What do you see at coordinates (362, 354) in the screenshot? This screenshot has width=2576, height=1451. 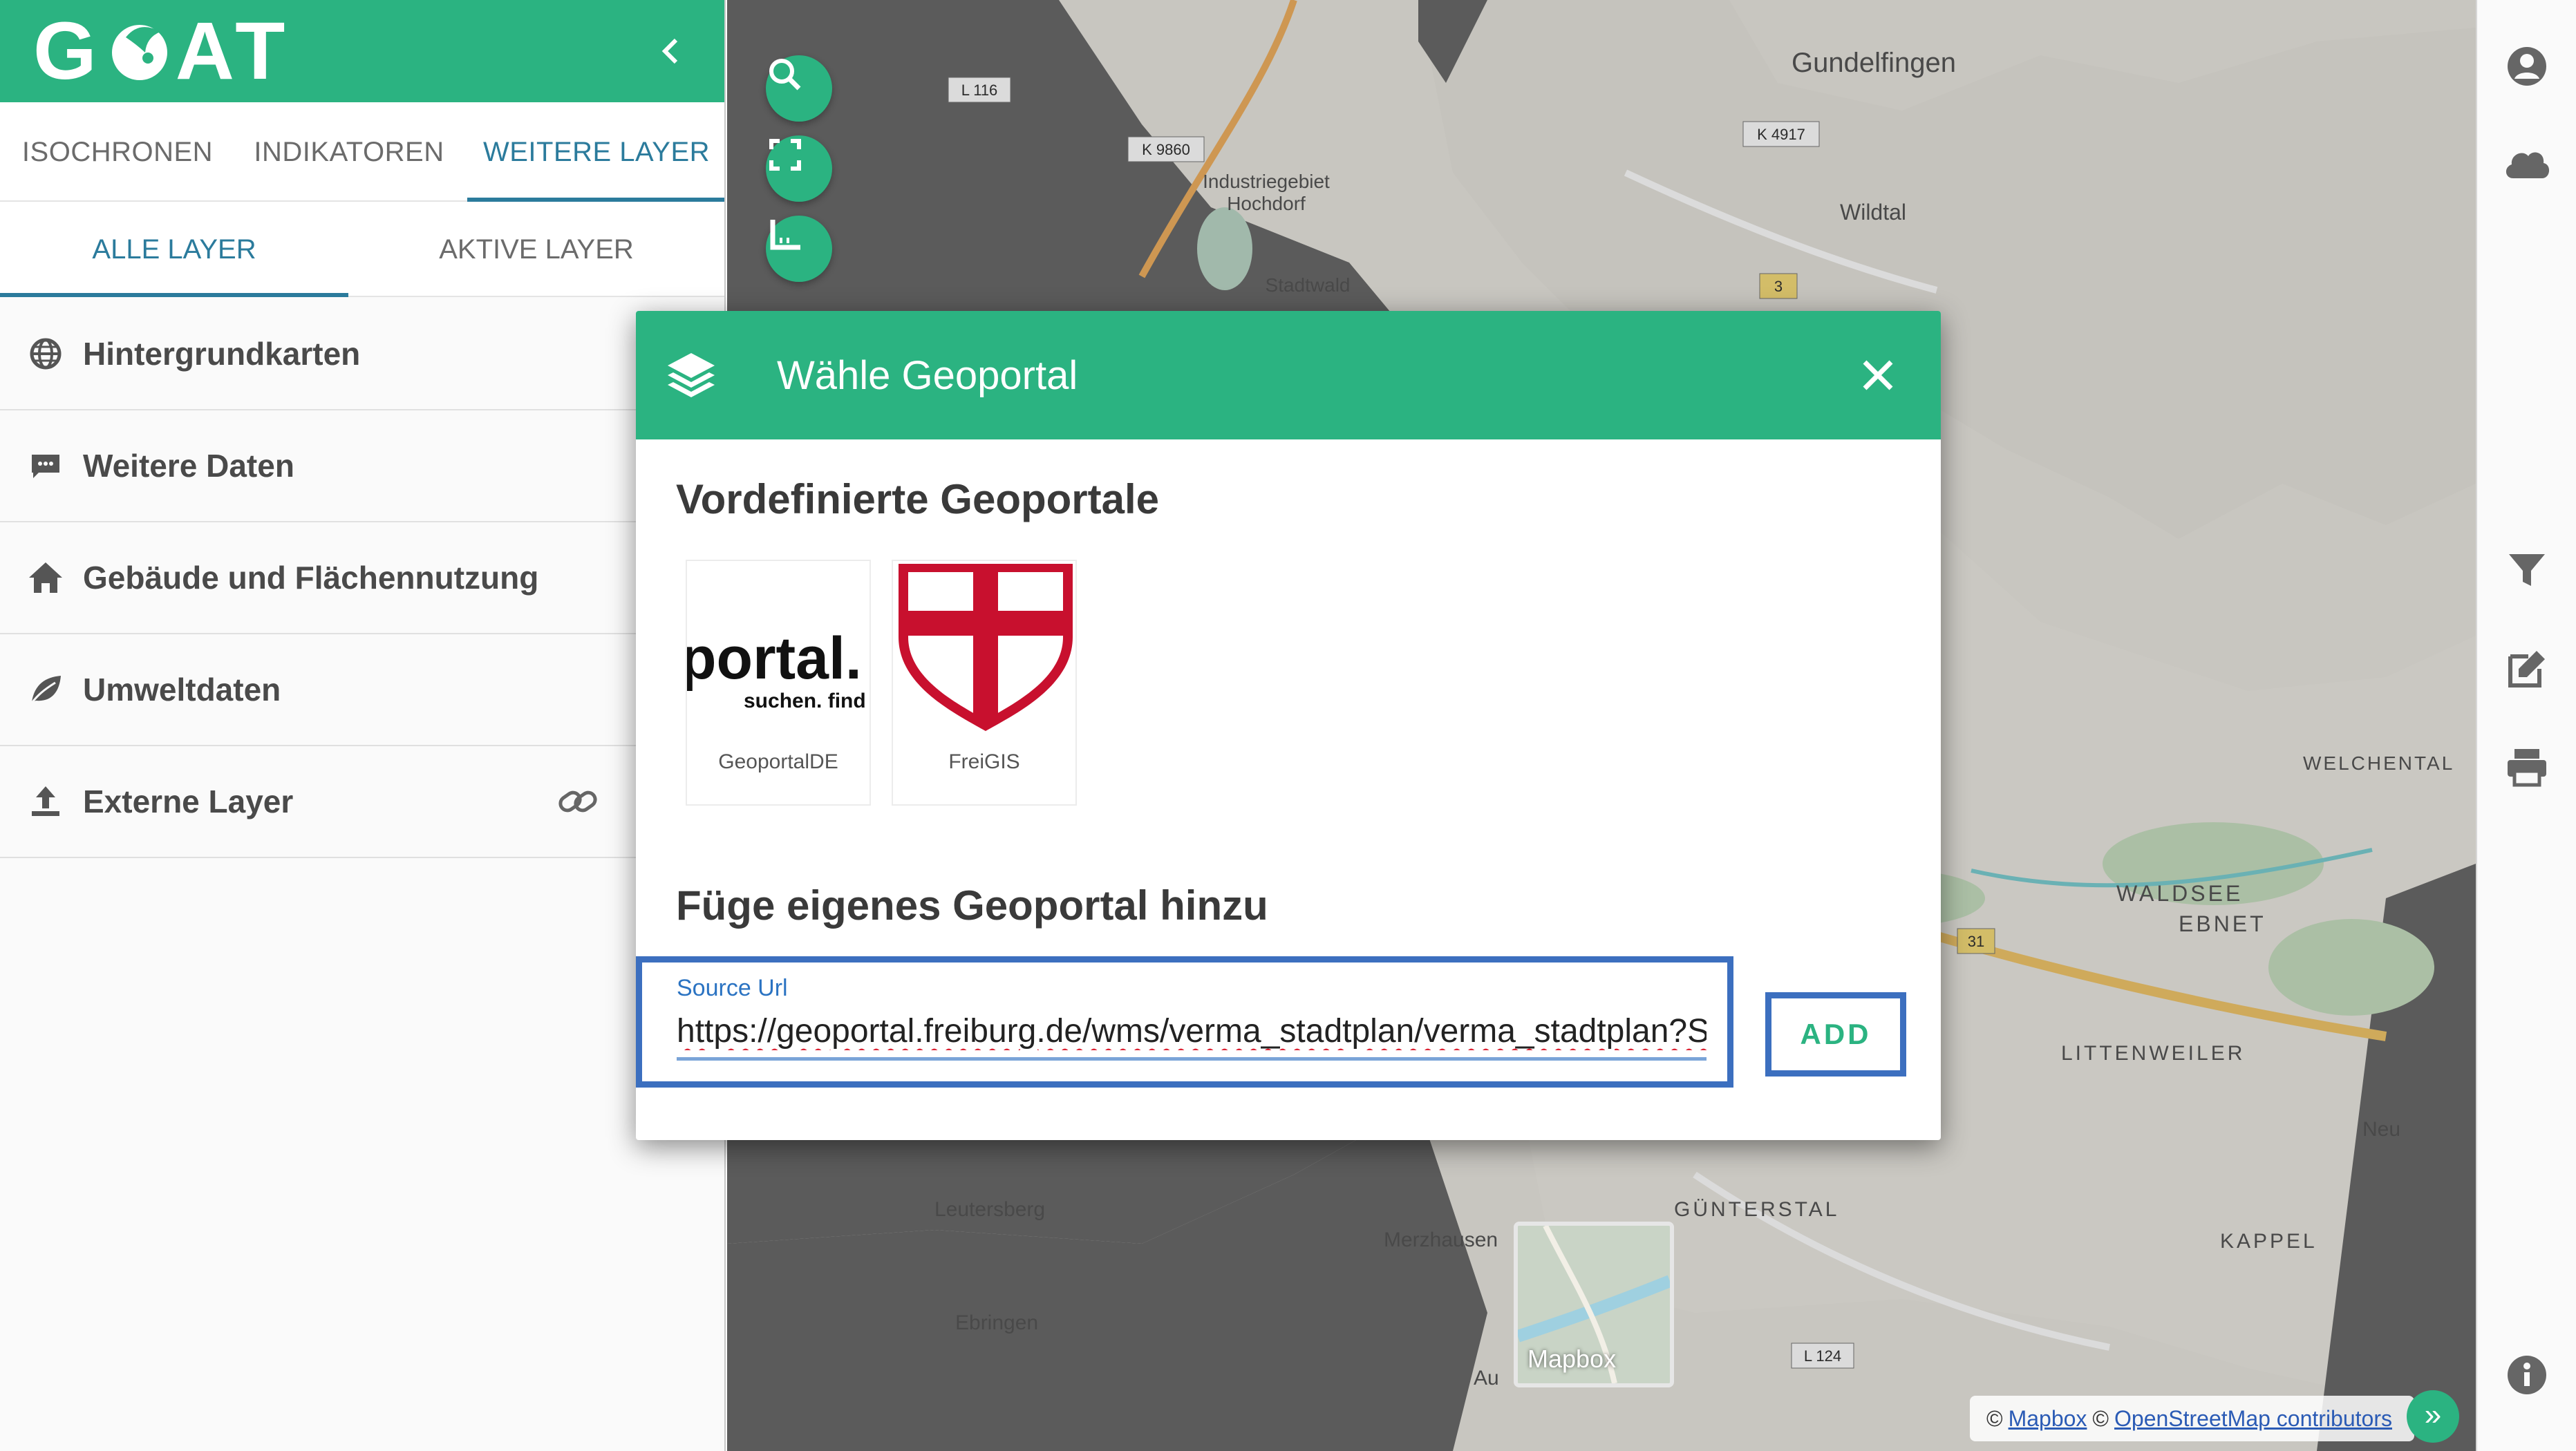 I see `layer-group-hintergrundkarten: Hintergrundkarten` at bounding box center [362, 354].